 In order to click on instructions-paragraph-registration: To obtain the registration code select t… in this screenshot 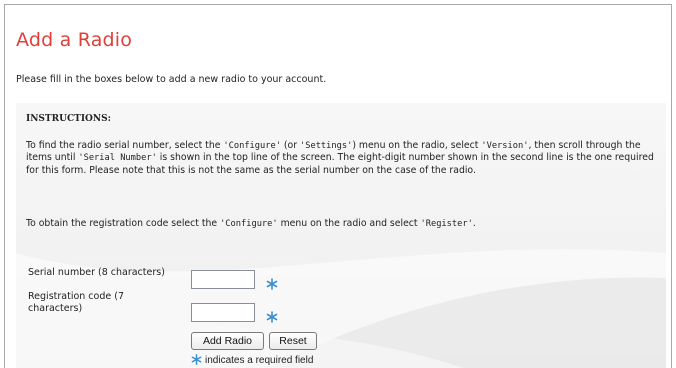, I will do `click(251, 223)`.